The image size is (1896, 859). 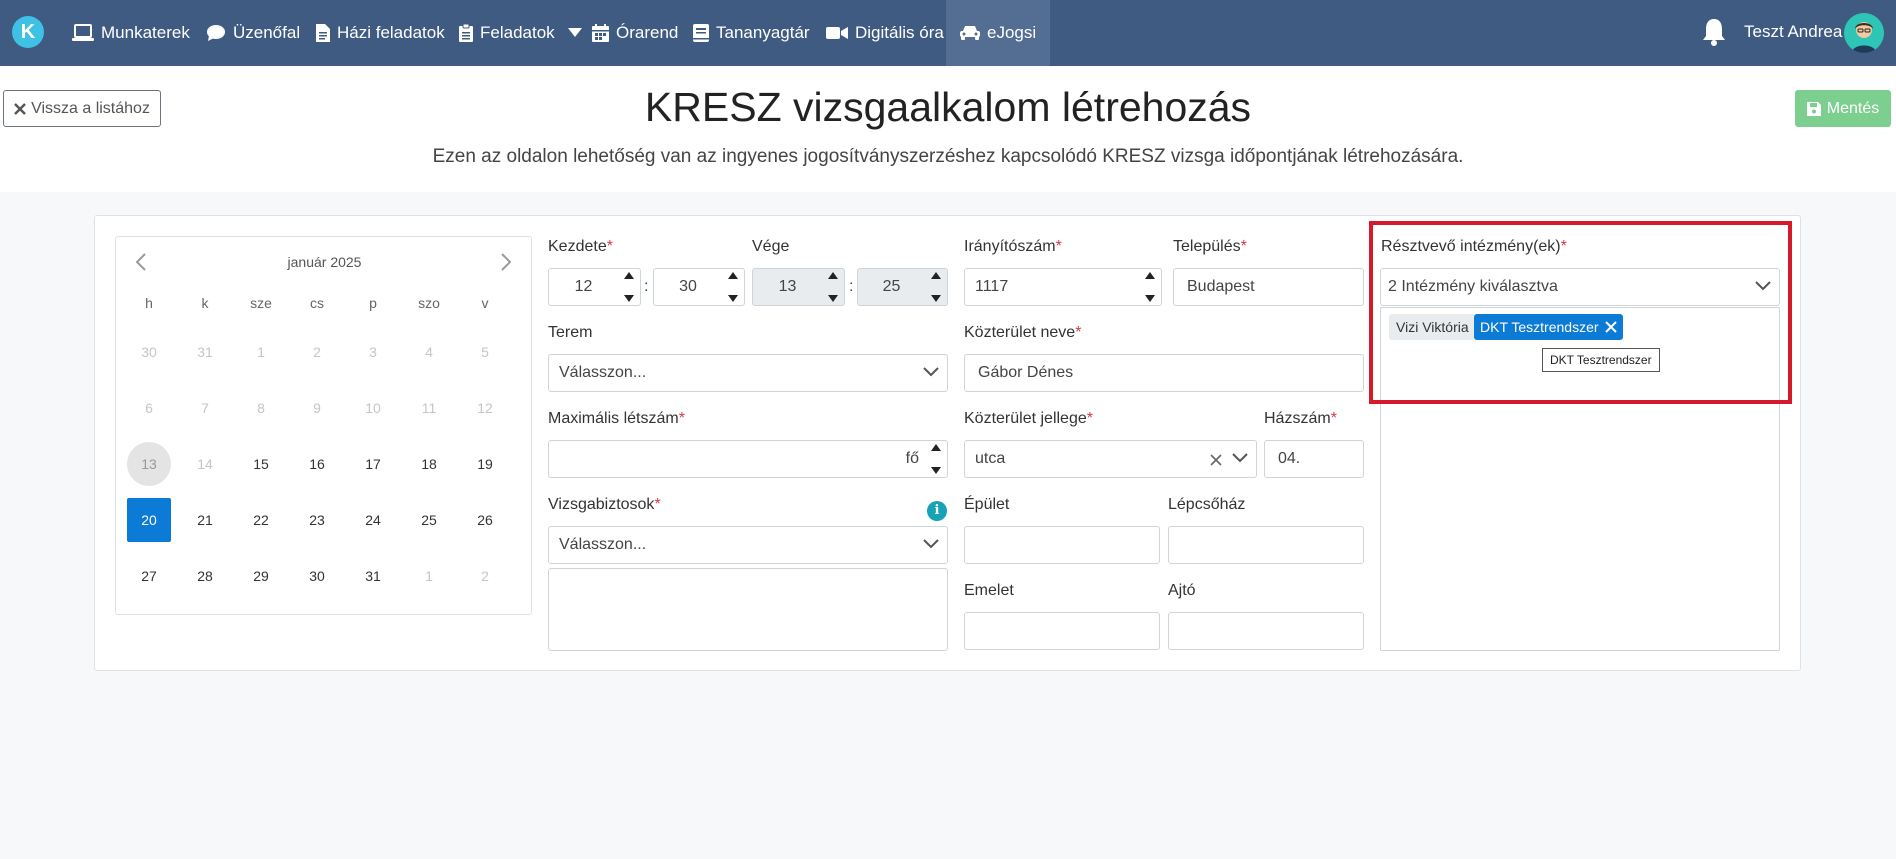 What do you see at coordinates (1062, 545) in the screenshot?
I see `building-input` at bounding box center [1062, 545].